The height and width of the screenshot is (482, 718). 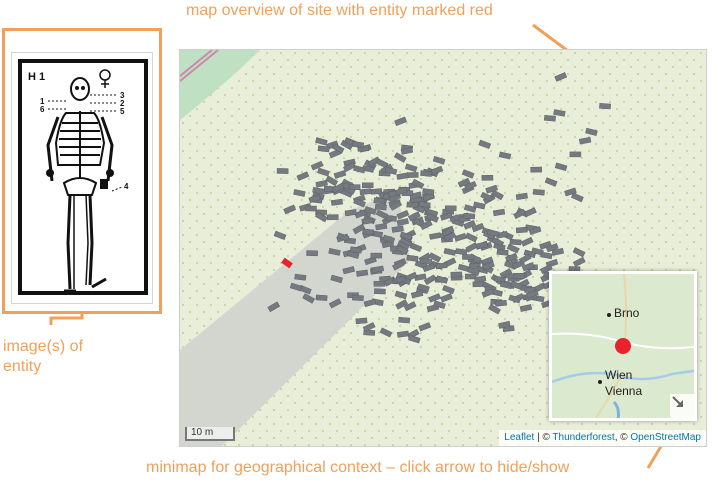 What do you see at coordinates (42, 109) in the screenshot?
I see `callout-number-6: 6` at bounding box center [42, 109].